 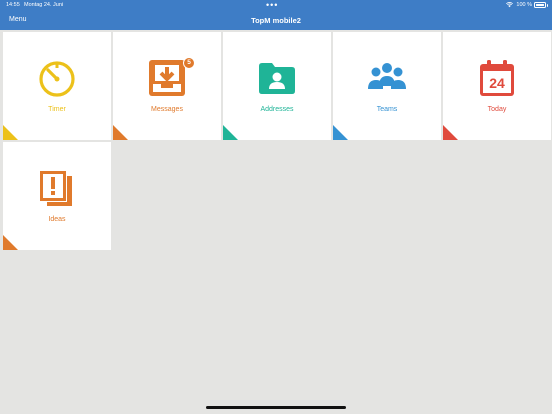 I want to click on battery-percent: 100 %, so click(x=524, y=5).